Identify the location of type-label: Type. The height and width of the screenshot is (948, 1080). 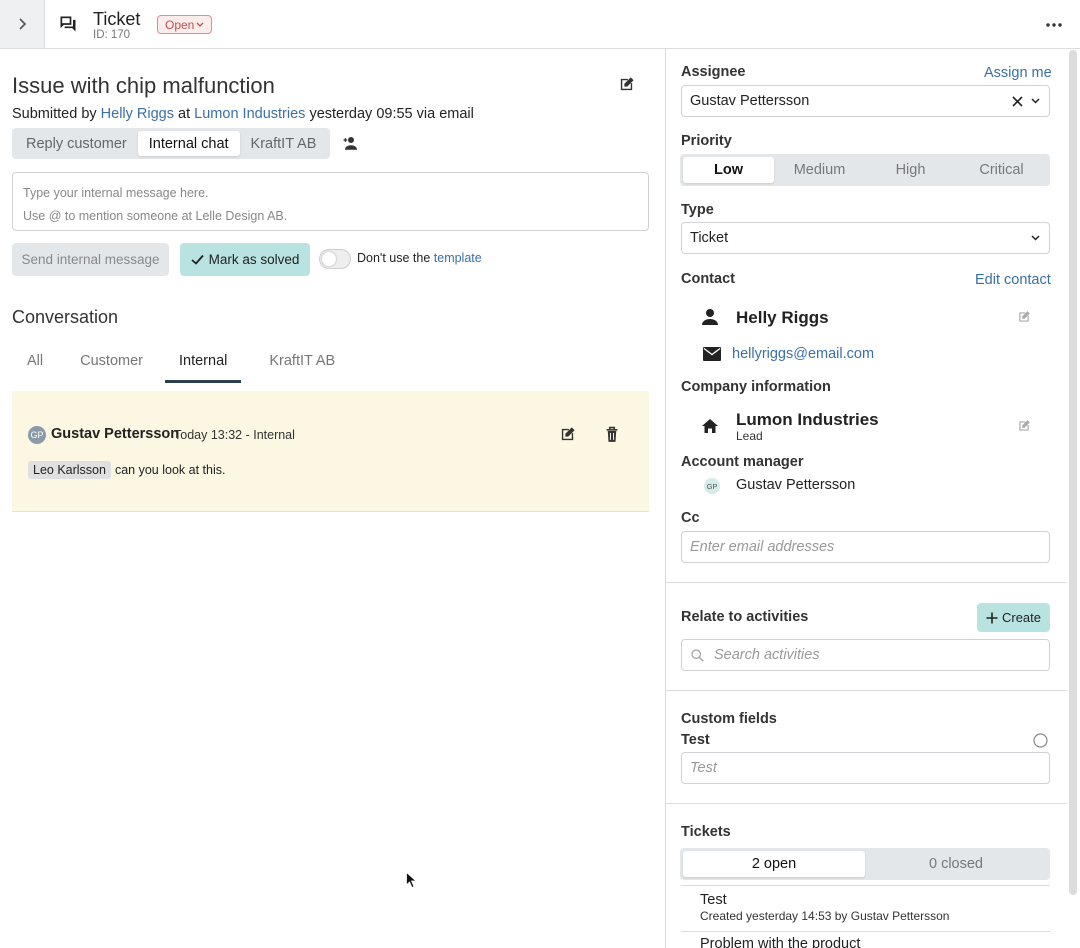
(697, 210).